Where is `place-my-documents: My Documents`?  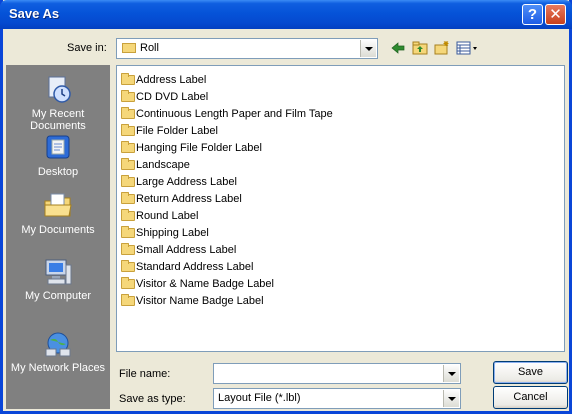 place-my-documents: My Documents is located at coordinates (58, 213).